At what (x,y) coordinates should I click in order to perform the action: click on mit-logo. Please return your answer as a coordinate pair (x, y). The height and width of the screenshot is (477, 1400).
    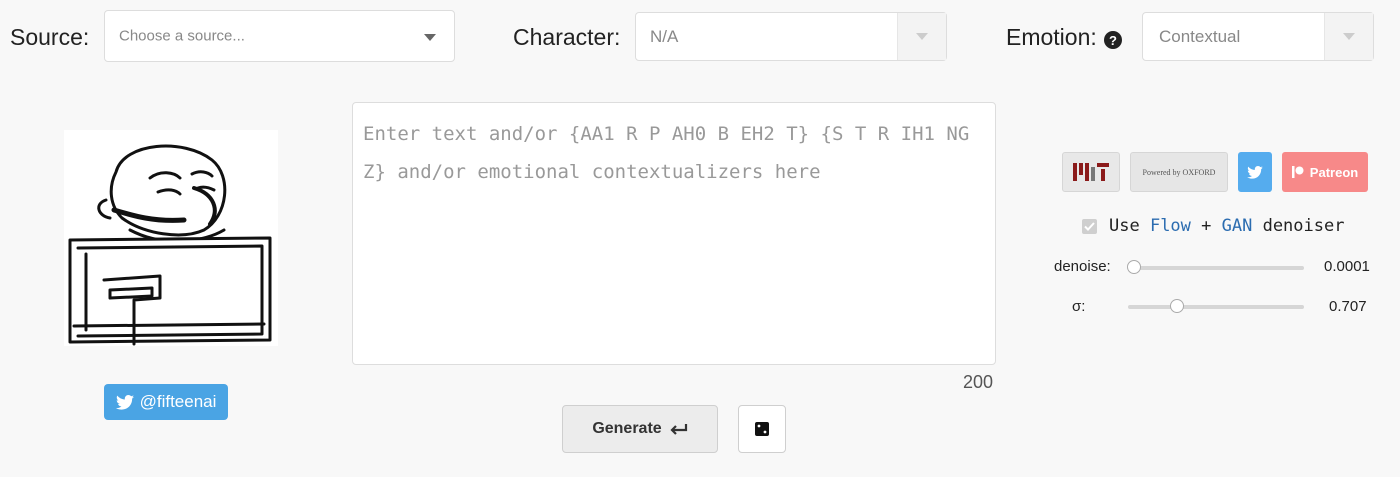
    Looking at the image, I should click on (1091, 172).